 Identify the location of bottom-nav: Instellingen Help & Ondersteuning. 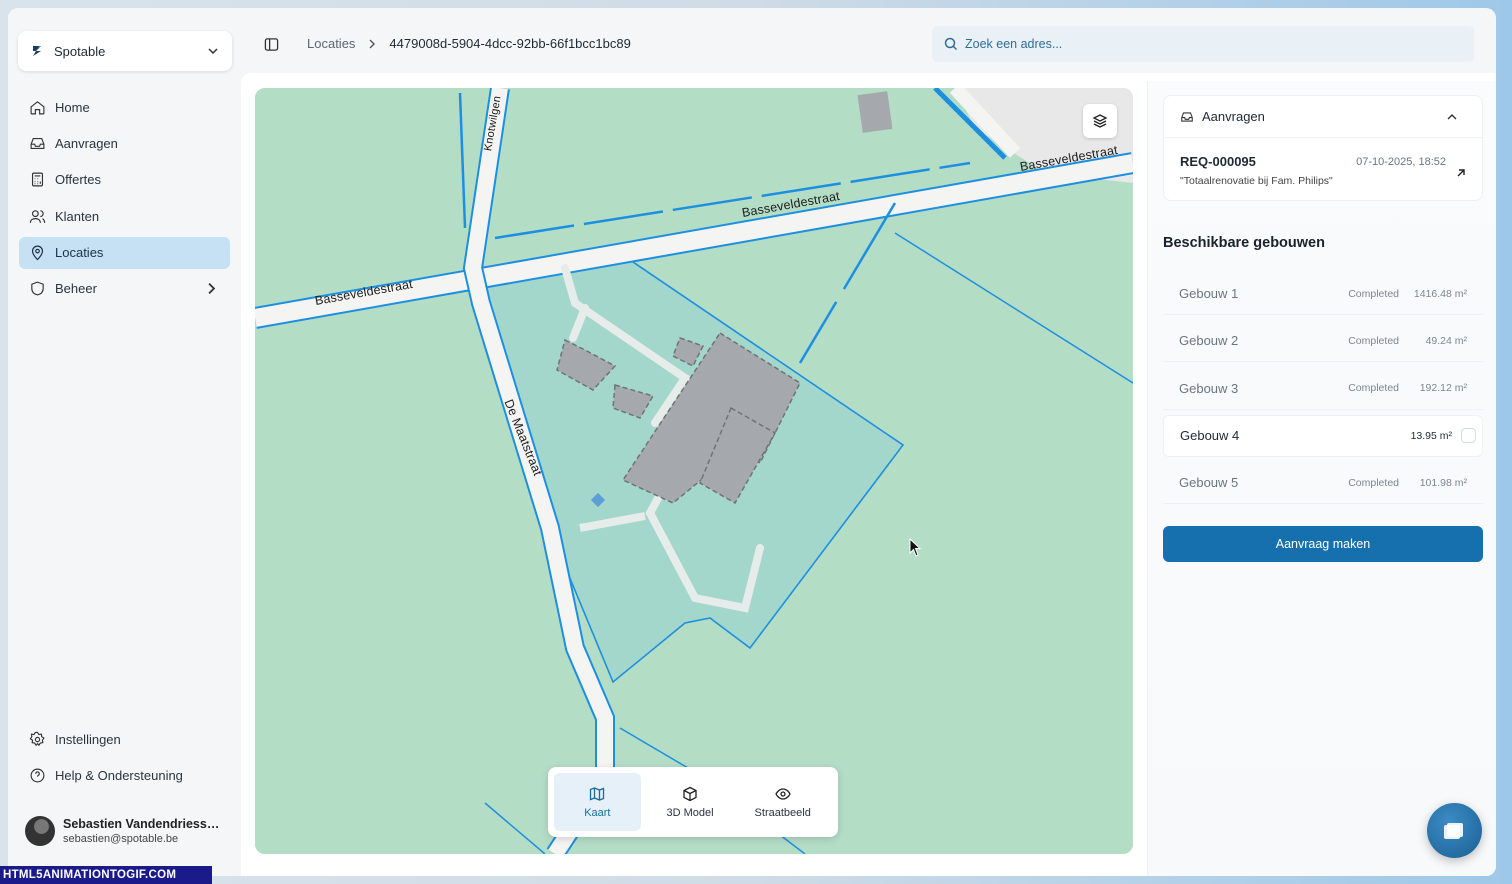
(124, 759).